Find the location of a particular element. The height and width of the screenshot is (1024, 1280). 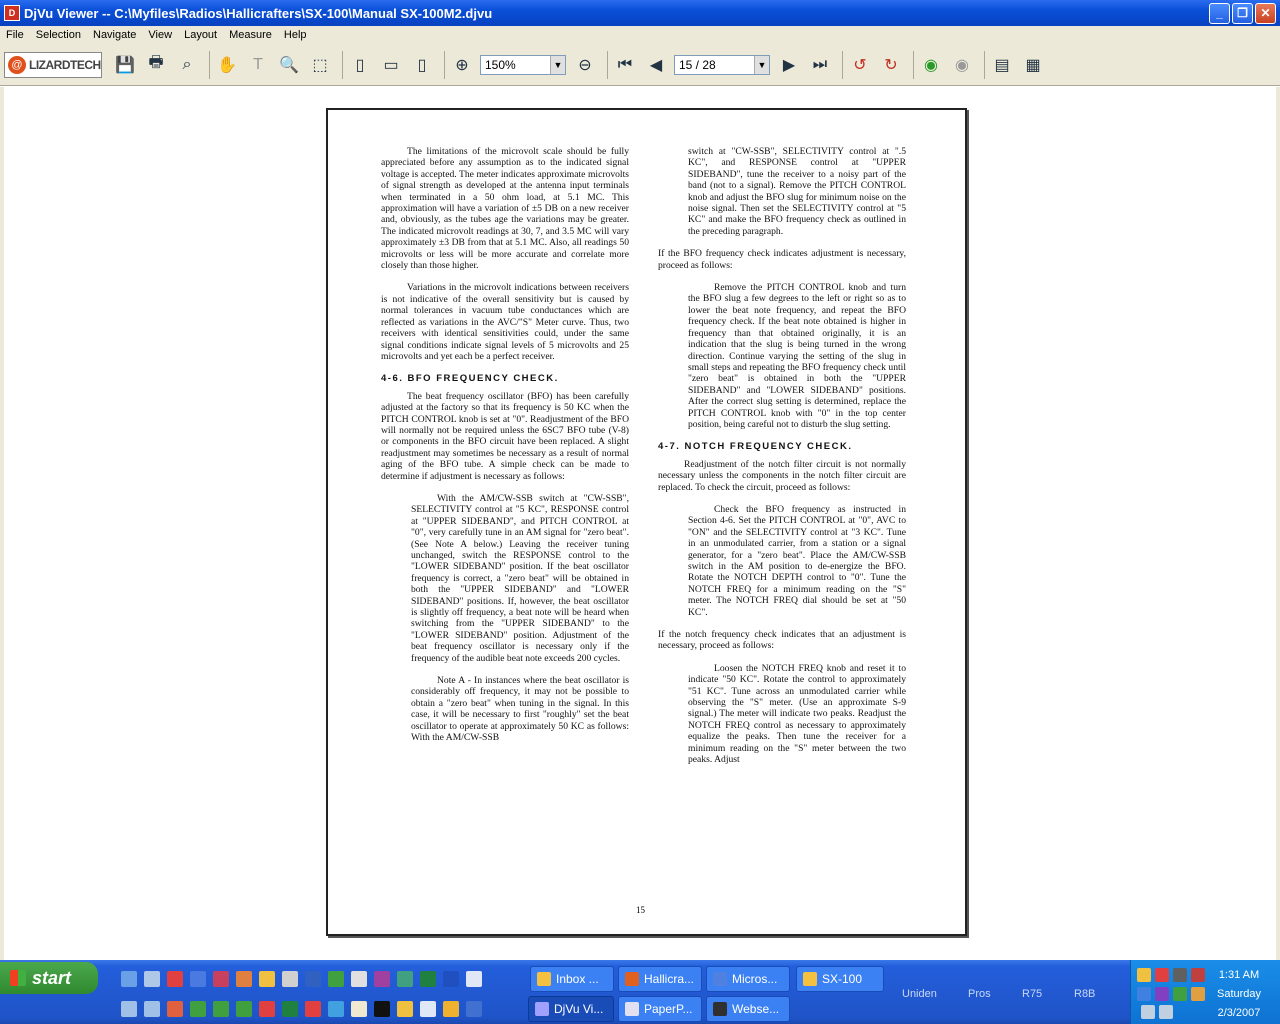

start-button: start is located at coordinates (49, 978).